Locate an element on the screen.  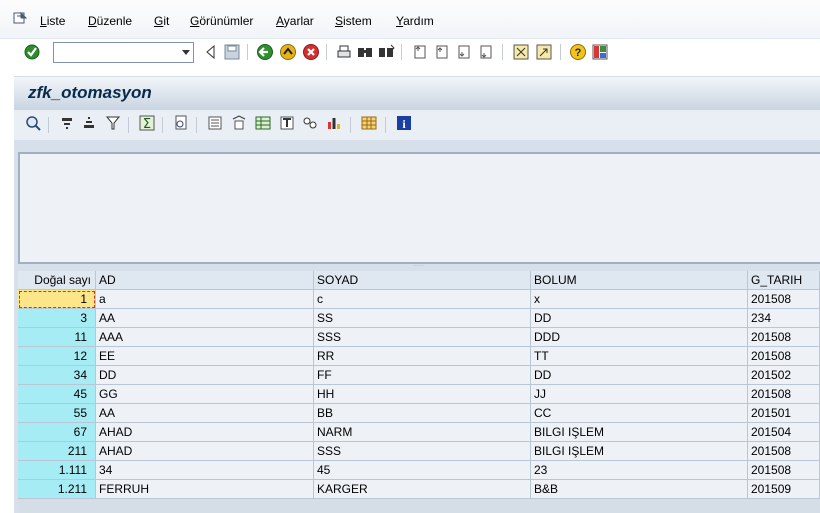
cell-dogal-sayi: 67 is located at coordinates (57, 432).